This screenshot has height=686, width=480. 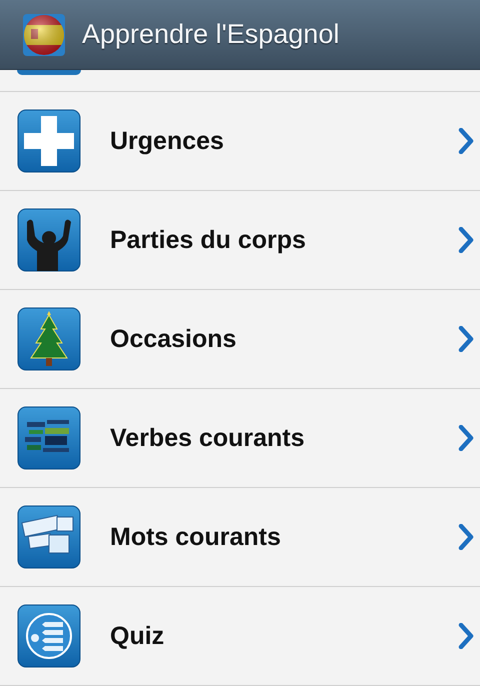 What do you see at coordinates (49, 339) in the screenshot?
I see `tree-icon` at bounding box center [49, 339].